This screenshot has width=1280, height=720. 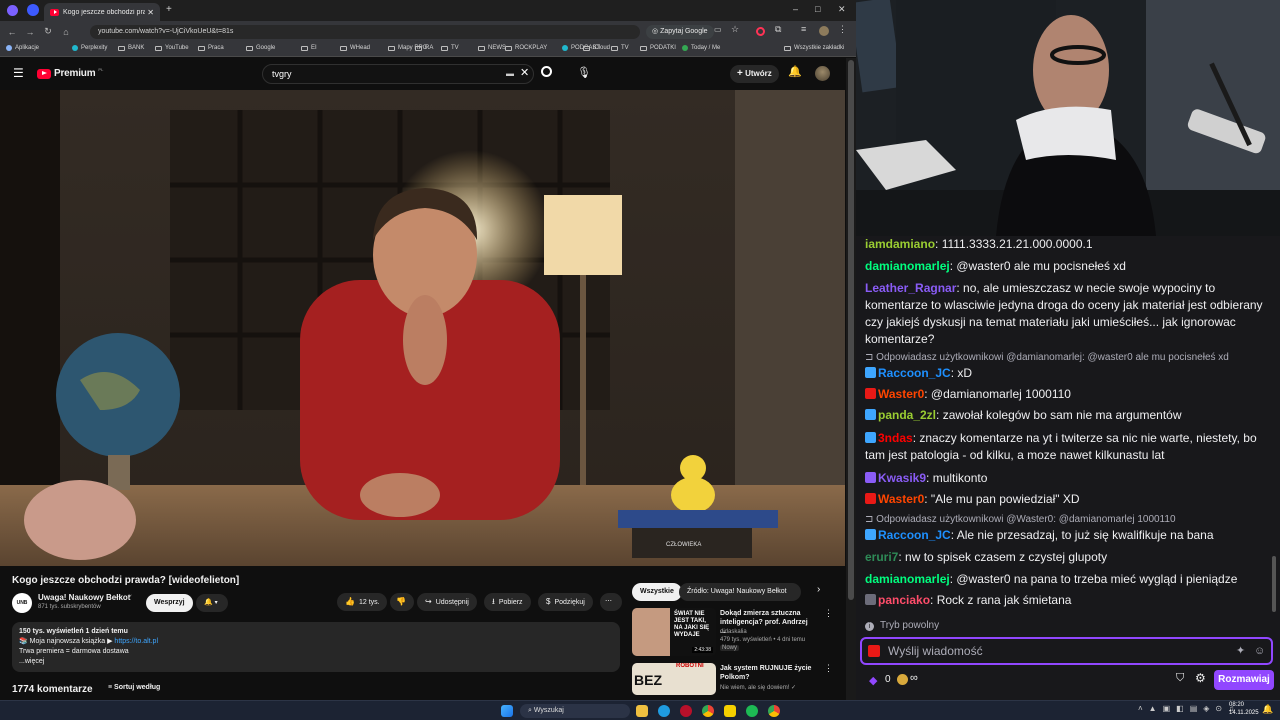 I want to click on dislike-button: 👎, so click(x=402, y=602).